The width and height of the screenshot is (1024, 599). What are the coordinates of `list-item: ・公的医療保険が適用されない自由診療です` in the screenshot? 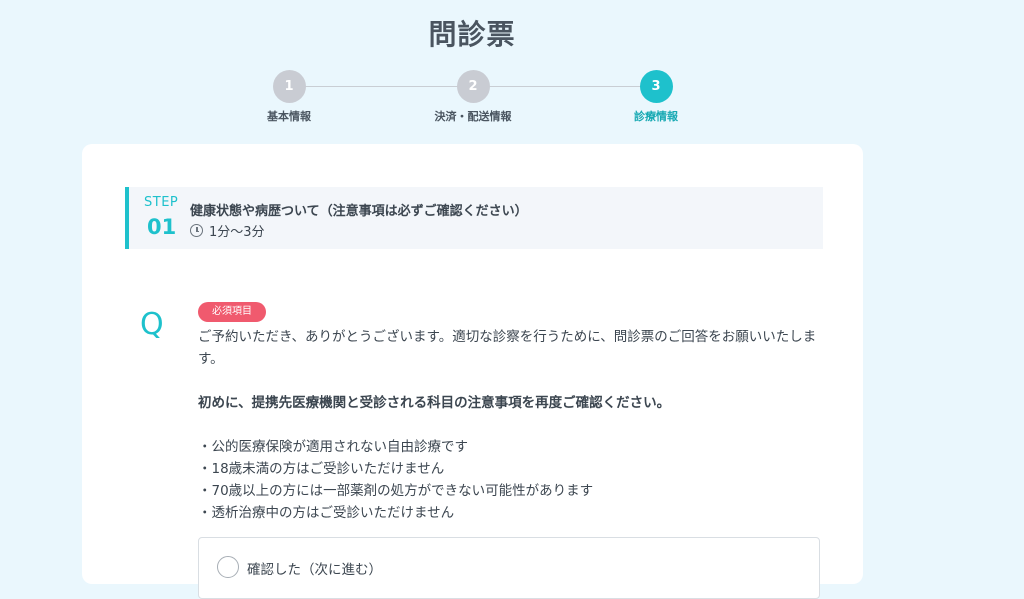 It's located at (333, 447).